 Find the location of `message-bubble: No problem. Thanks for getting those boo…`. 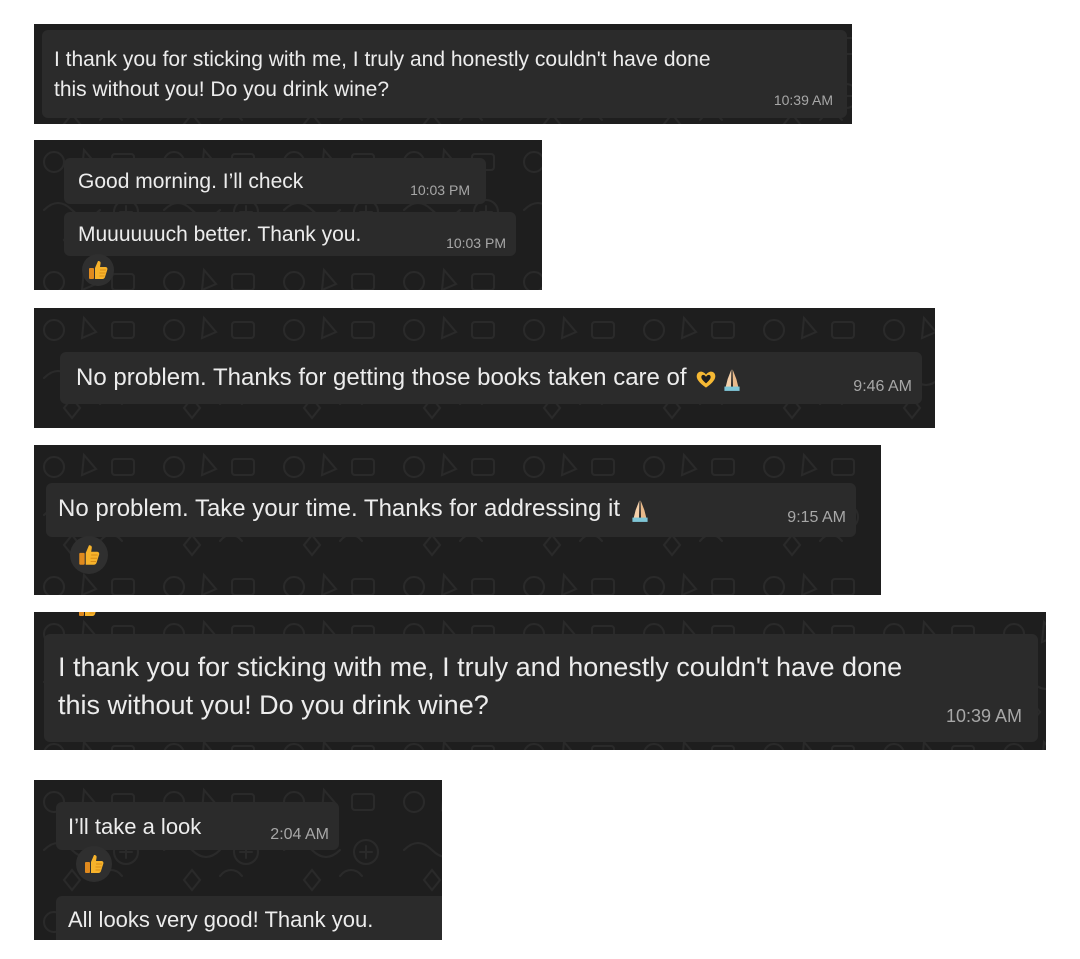

message-bubble: No problem. Thanks for getting those boo… is located at coordinates (491, 378).